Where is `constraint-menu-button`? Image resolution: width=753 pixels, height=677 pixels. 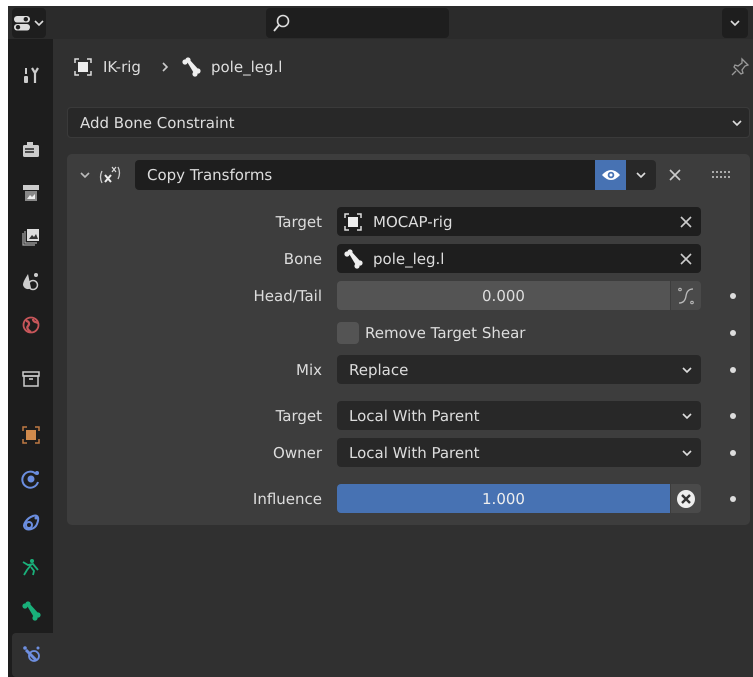 constraint-menu-button is located at coordinates (641, 175).